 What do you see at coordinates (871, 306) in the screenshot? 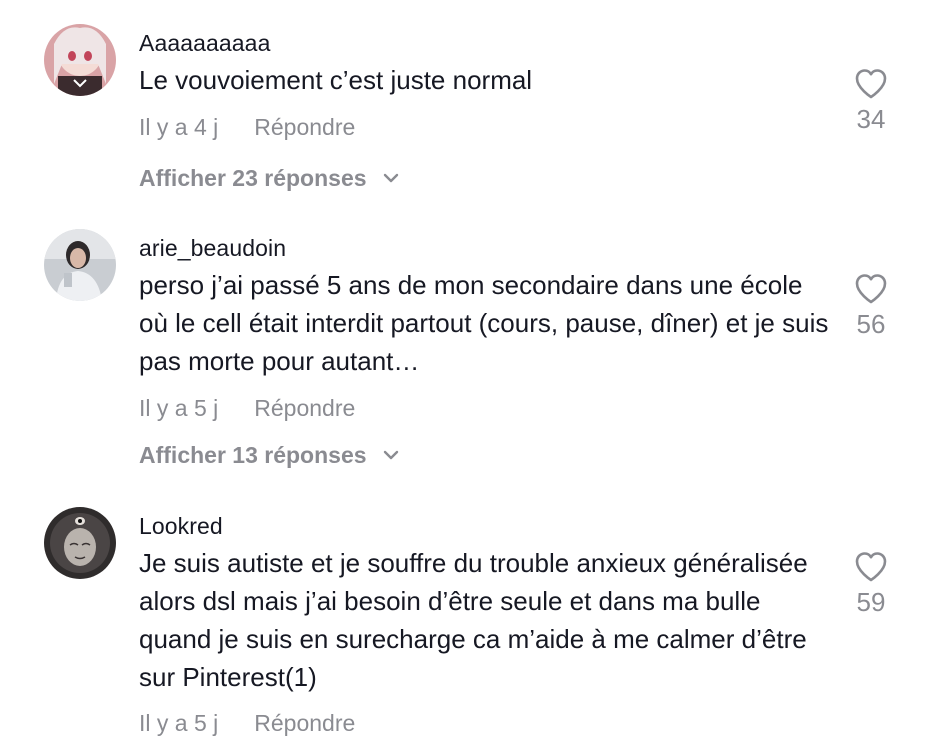
I see `like-button: 56` at bounding box center [871, 306].